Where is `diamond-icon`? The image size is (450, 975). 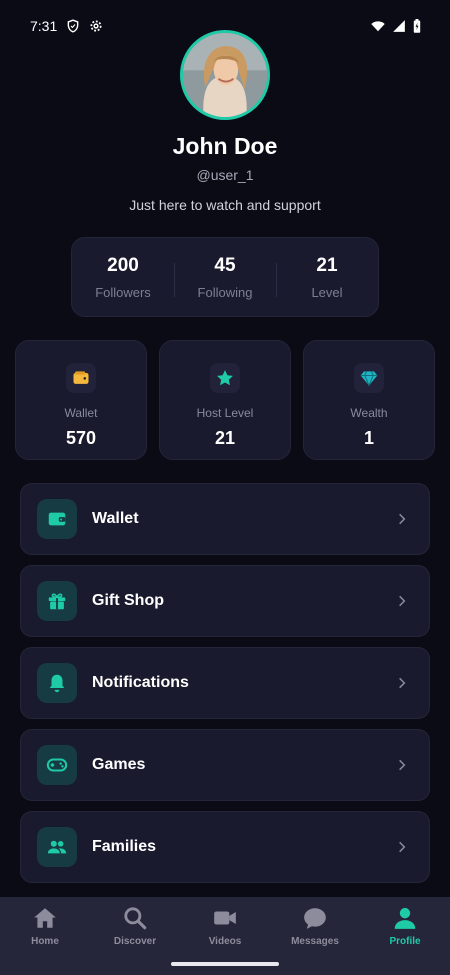
diamond-icon is located at coordinates (369, 378).